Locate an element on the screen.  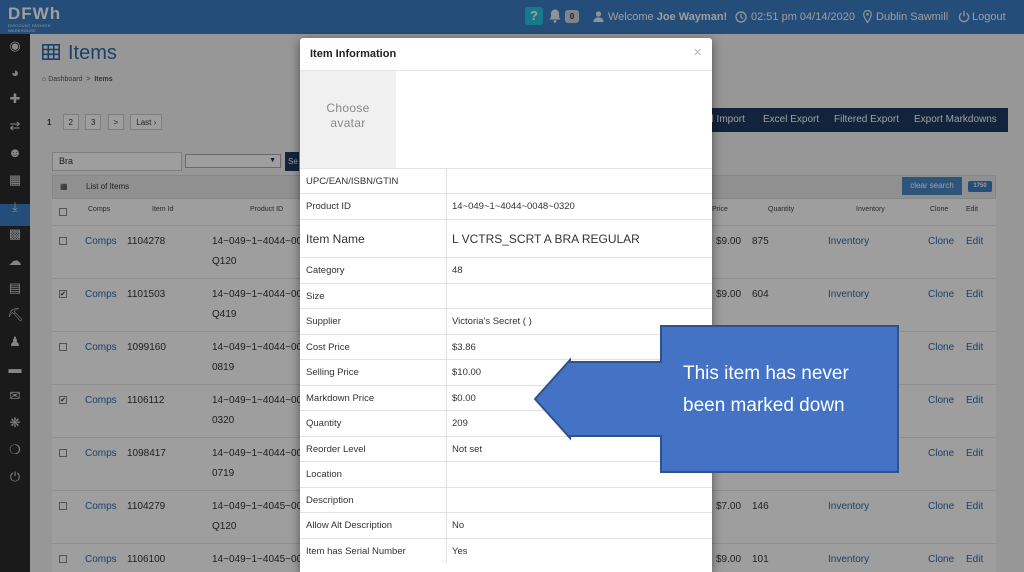
field-row-item-name: Item Name L VCTRS_SCRT A BRA REGULAR is located at coordinates (506, 238).